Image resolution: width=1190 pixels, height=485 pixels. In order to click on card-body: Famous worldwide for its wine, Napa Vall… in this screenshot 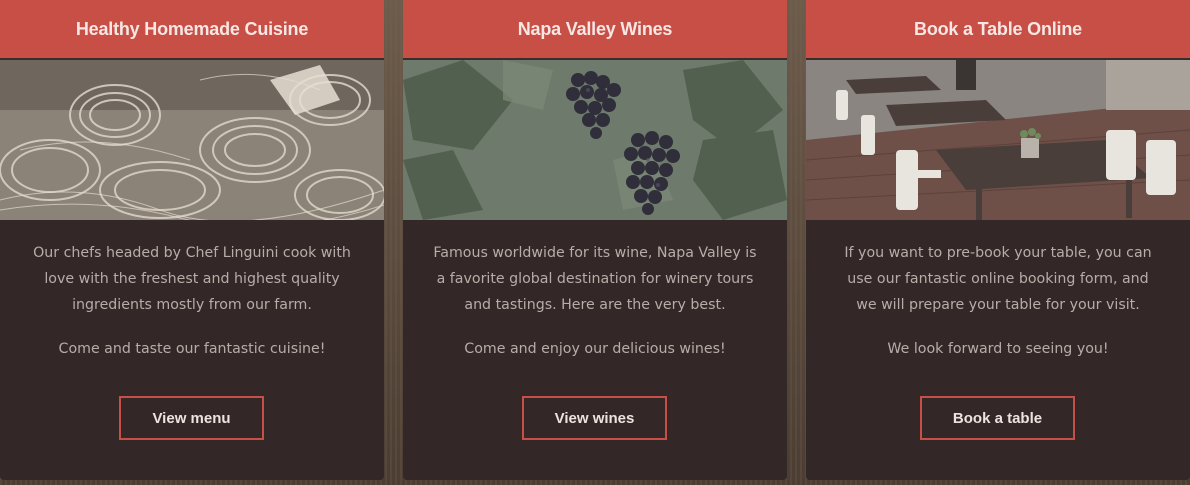, I will do `click(595, 291)`.